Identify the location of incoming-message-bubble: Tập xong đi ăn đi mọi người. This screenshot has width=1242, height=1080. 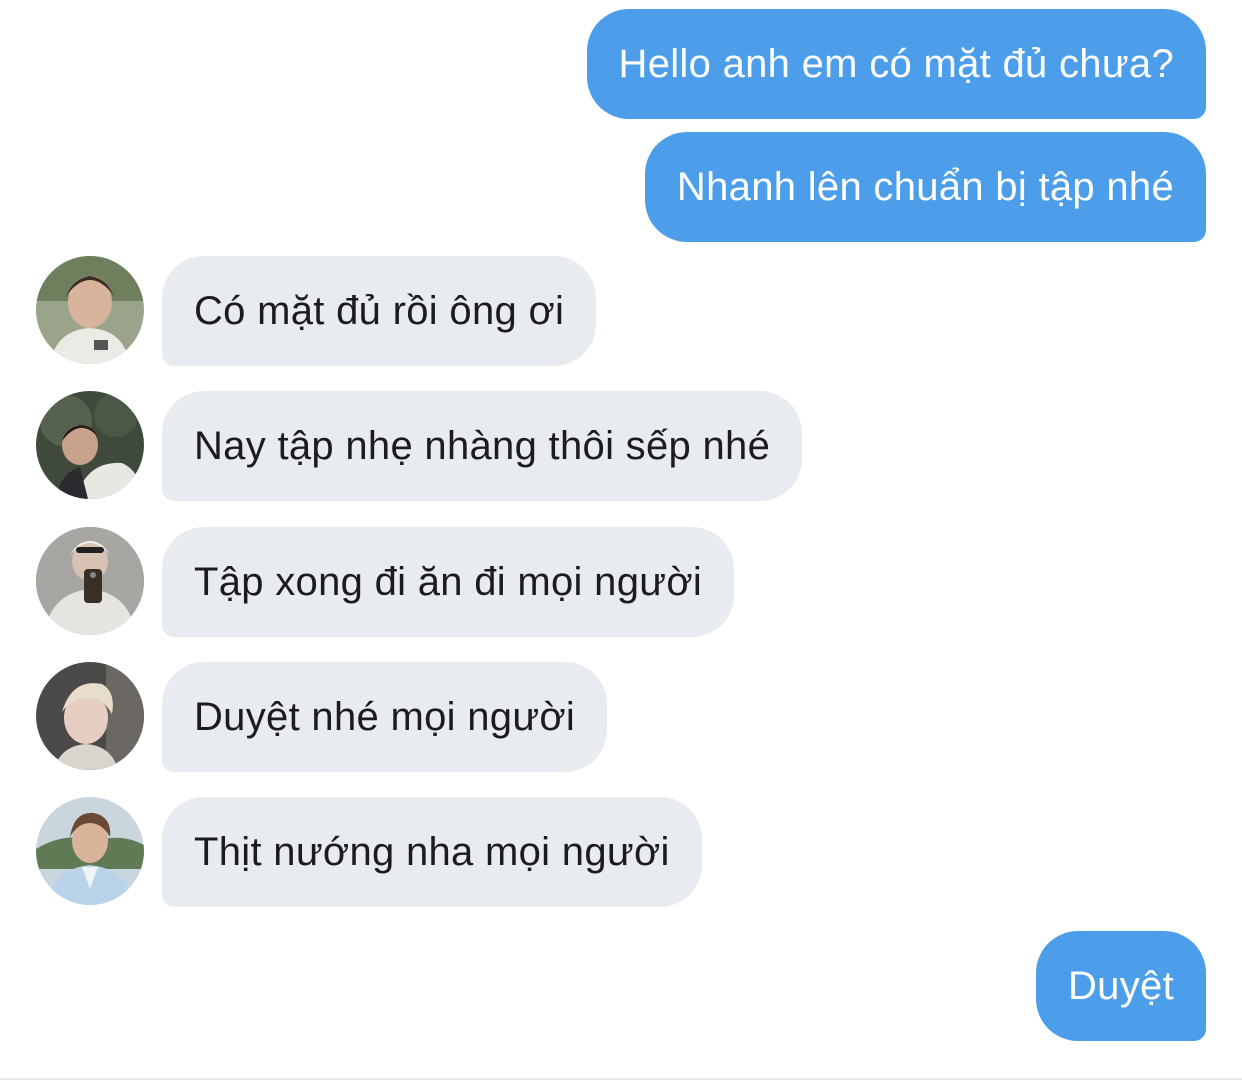
(448, 582).